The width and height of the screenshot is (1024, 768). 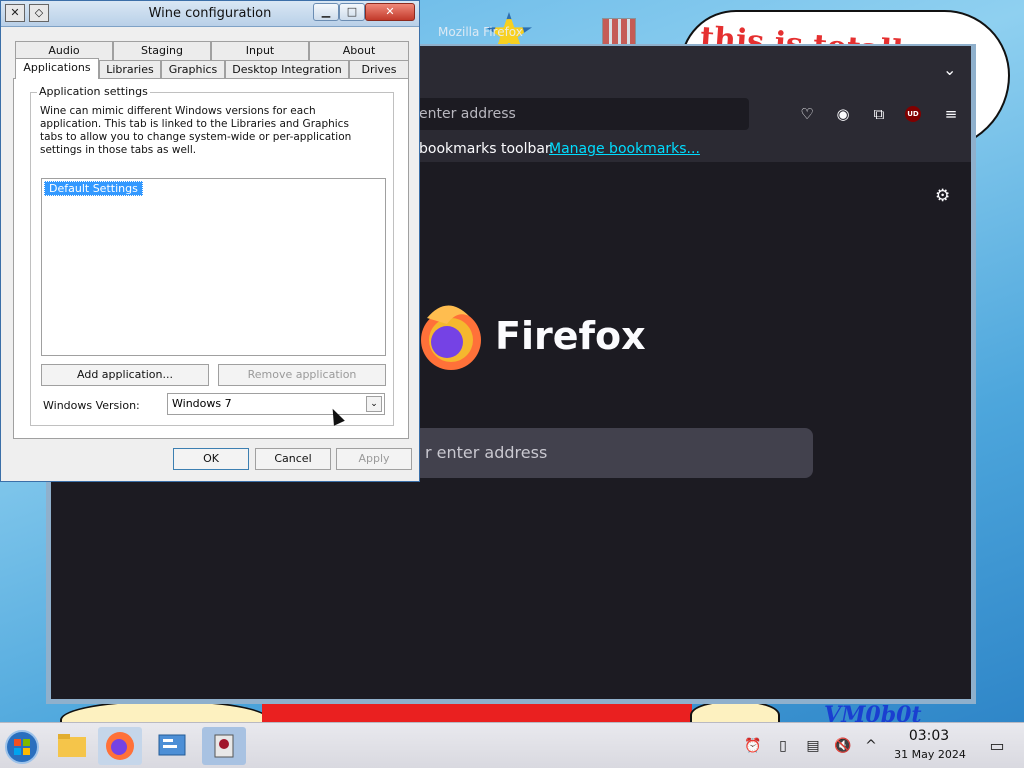 What do you see at coordinates (287, 69) in the screenshot?
I see `tab-desktop-integration: Desktop Integration` at bounding box center [287, 69].